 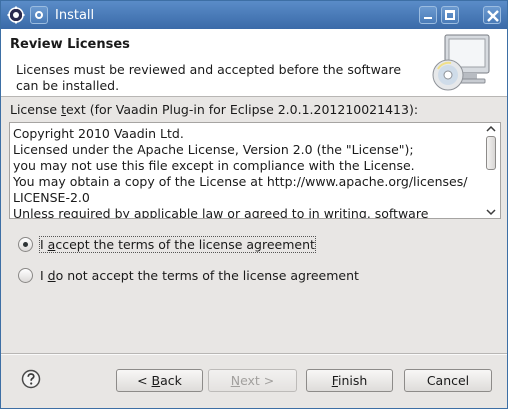 I want to click on minimize-icon, so click(x=428, y=15).